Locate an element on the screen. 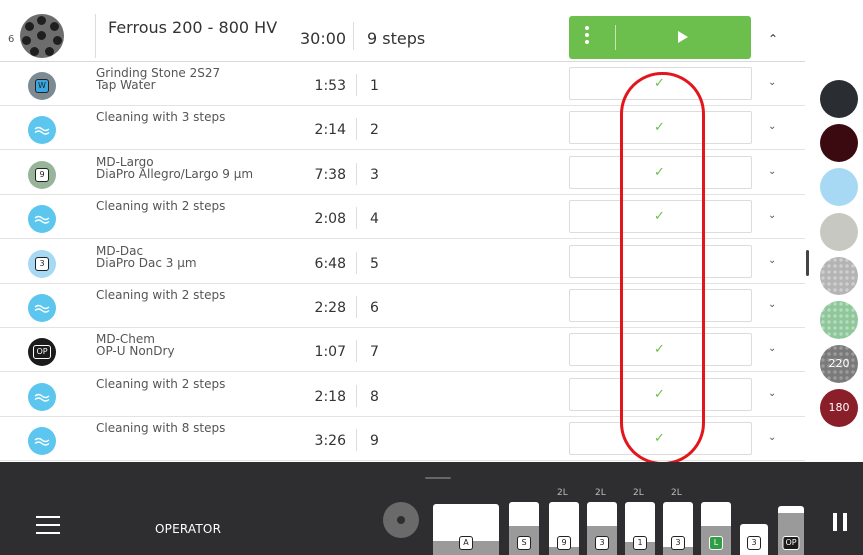 The width and height of the screenshot is (863, 555). consumable-bottle: 9 is located at coordinates (564, 528).